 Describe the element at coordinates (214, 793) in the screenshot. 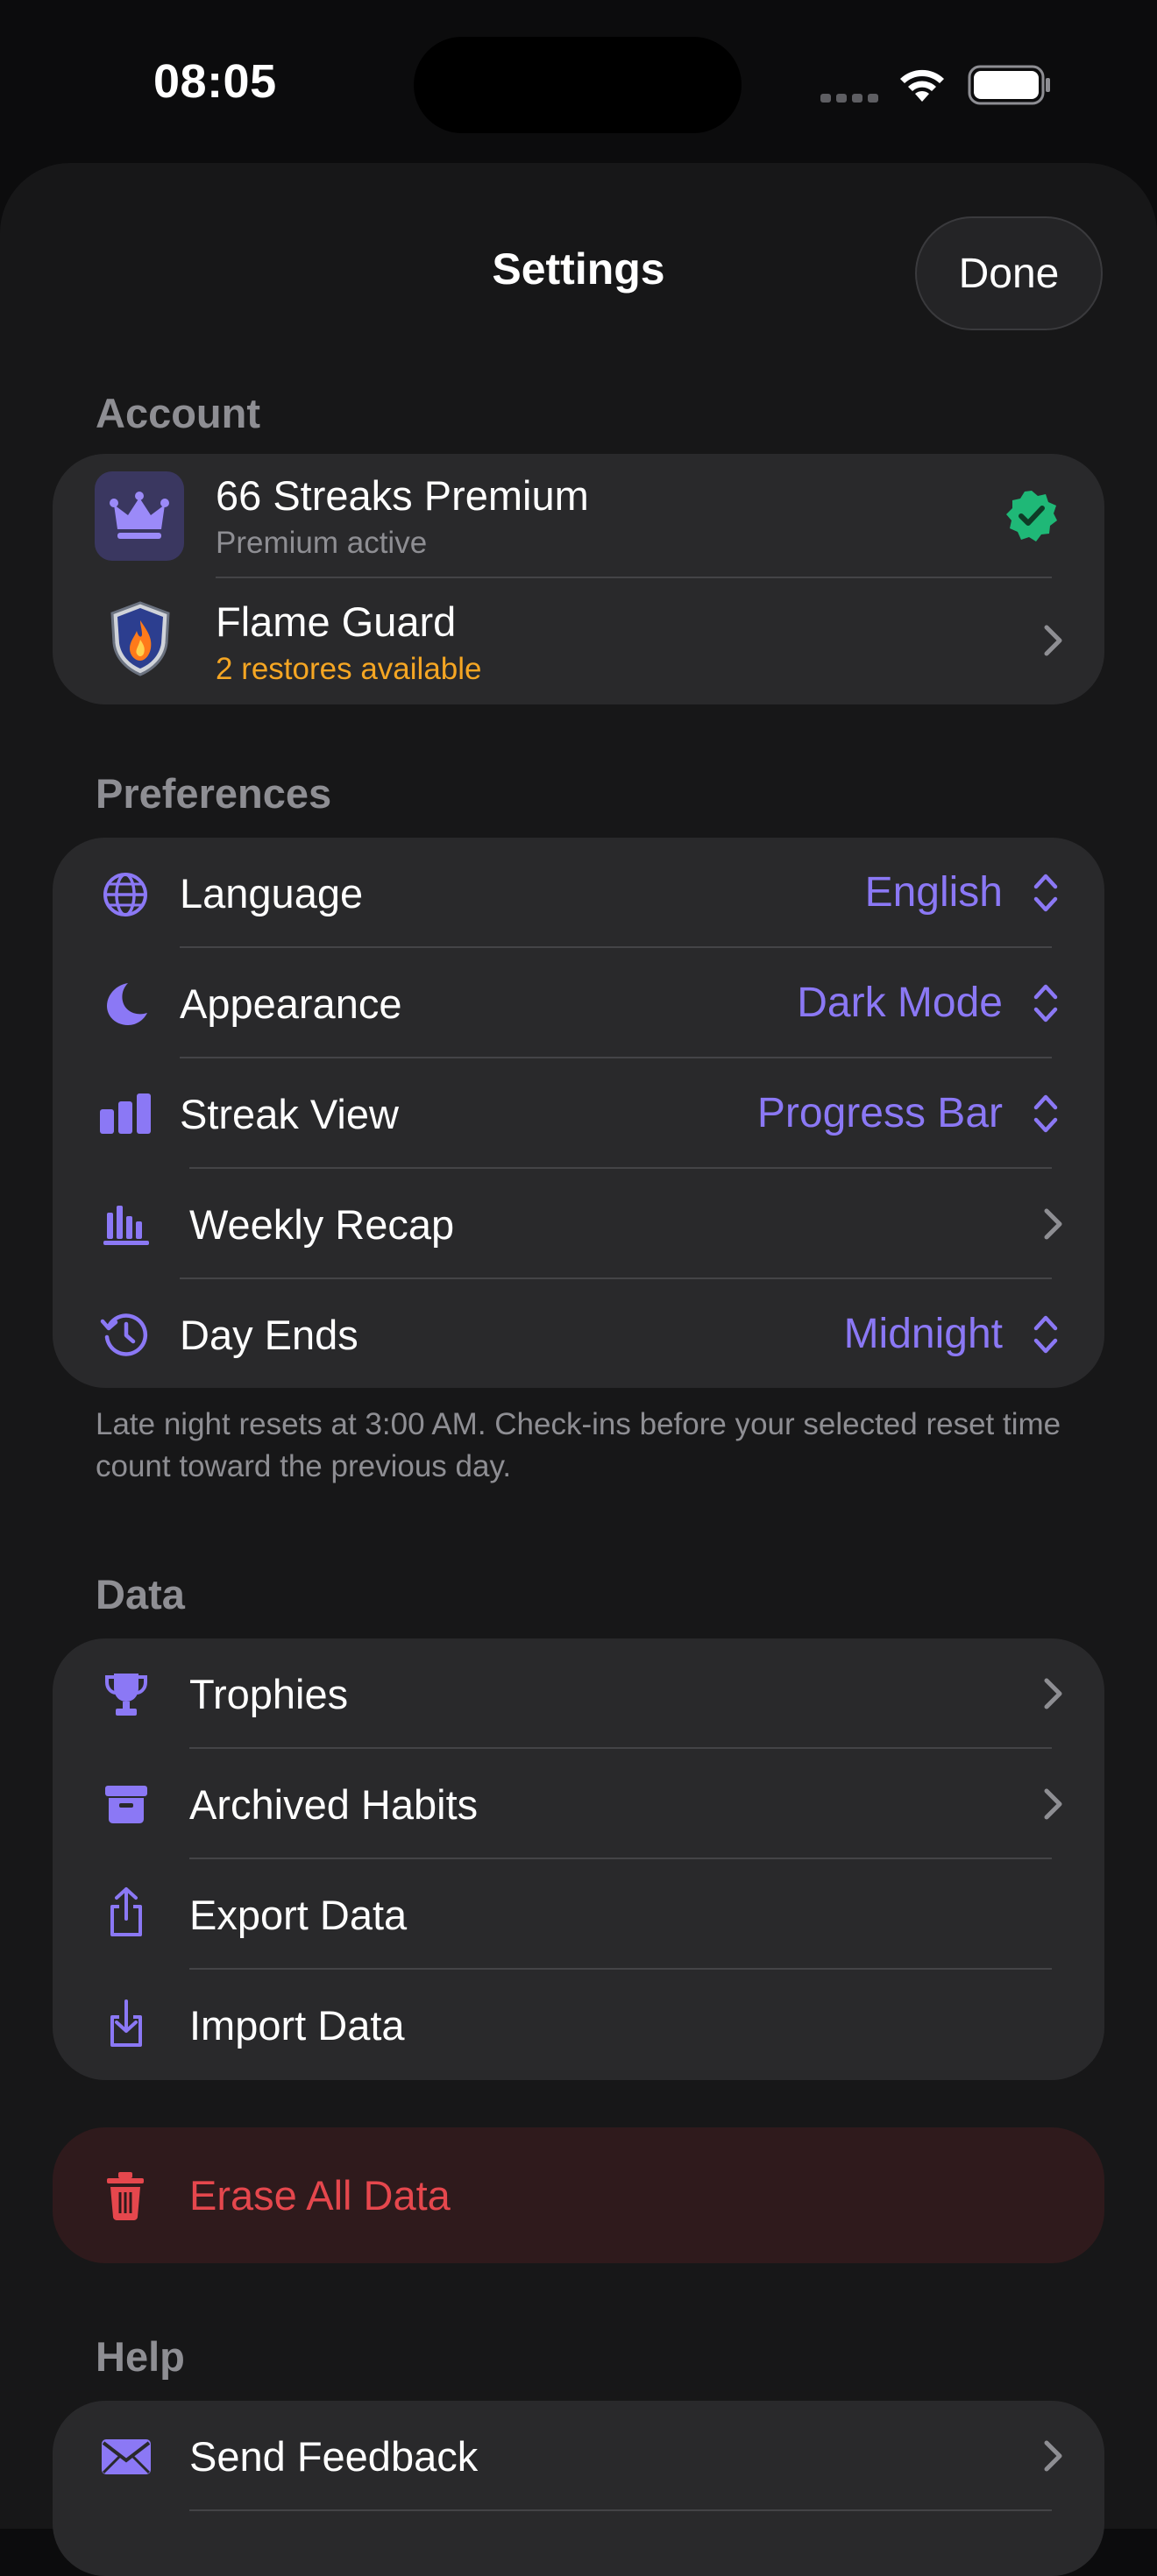

I see `section-header-preferences: Preferences` at that location.